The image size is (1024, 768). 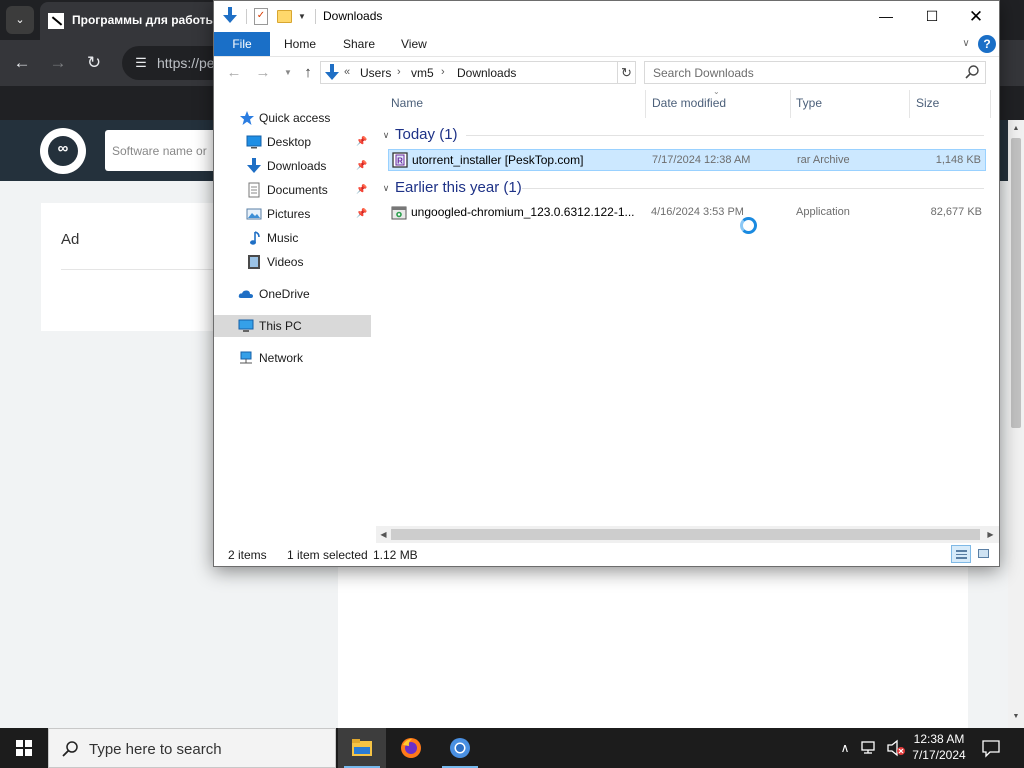 What do you see at coordinates (58, 63) in the screenshot?
I see `browser-forward-icon: →` at bounding box center [58, 63].